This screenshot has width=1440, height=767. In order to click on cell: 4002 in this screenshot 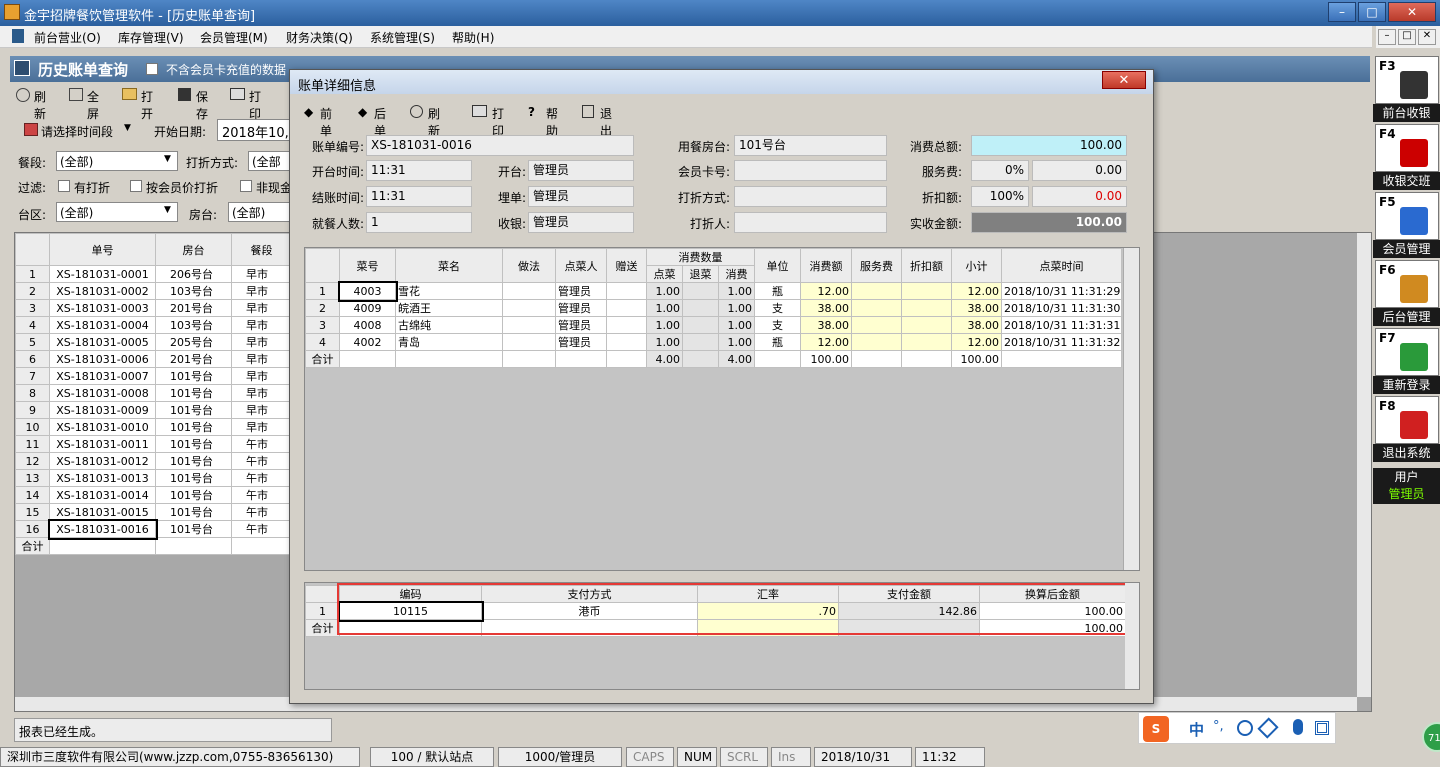, I will do `click(367, 342)`.